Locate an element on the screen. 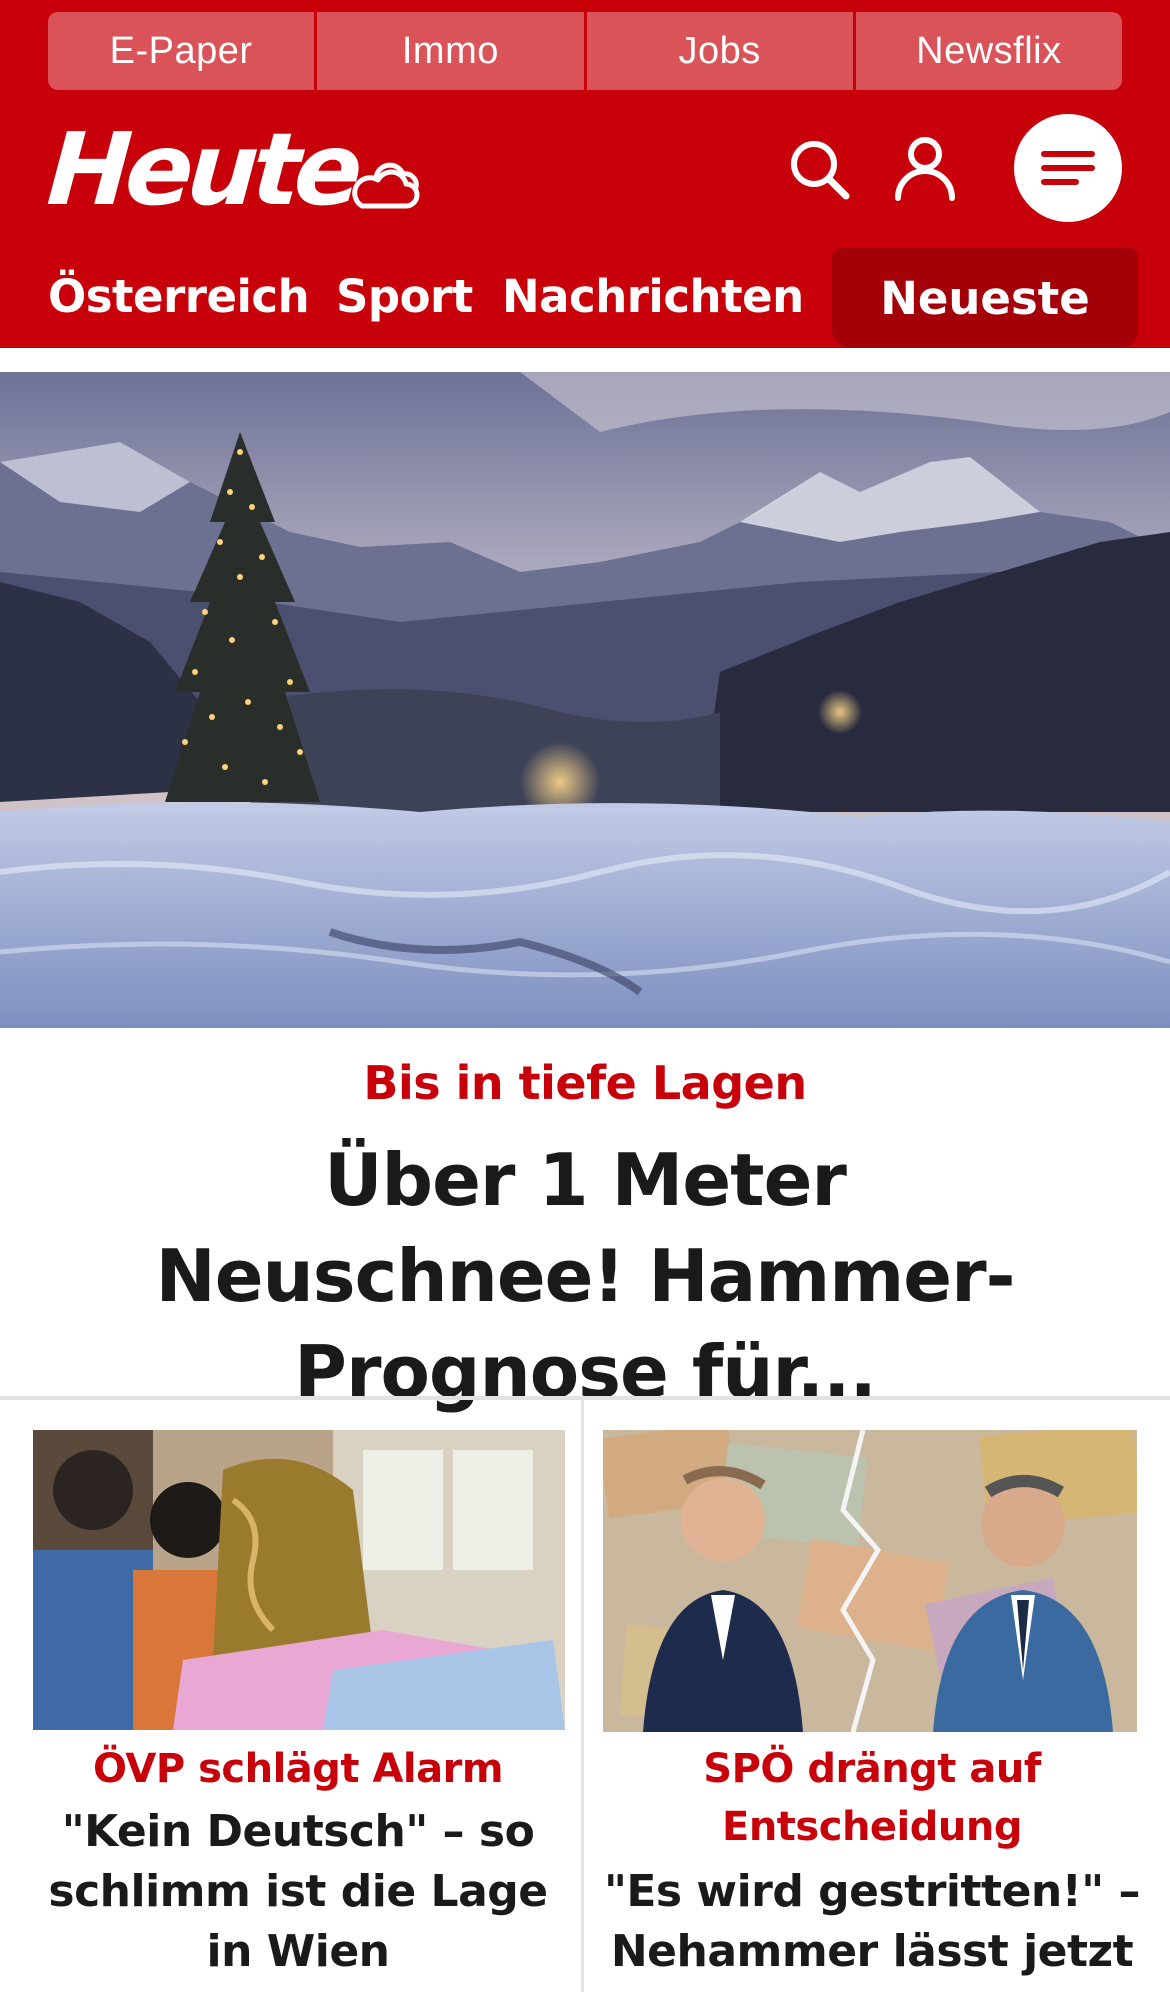  teaser-kicker-left: ÖVP schlägt Alarm is located at coordinates (298, 1769).